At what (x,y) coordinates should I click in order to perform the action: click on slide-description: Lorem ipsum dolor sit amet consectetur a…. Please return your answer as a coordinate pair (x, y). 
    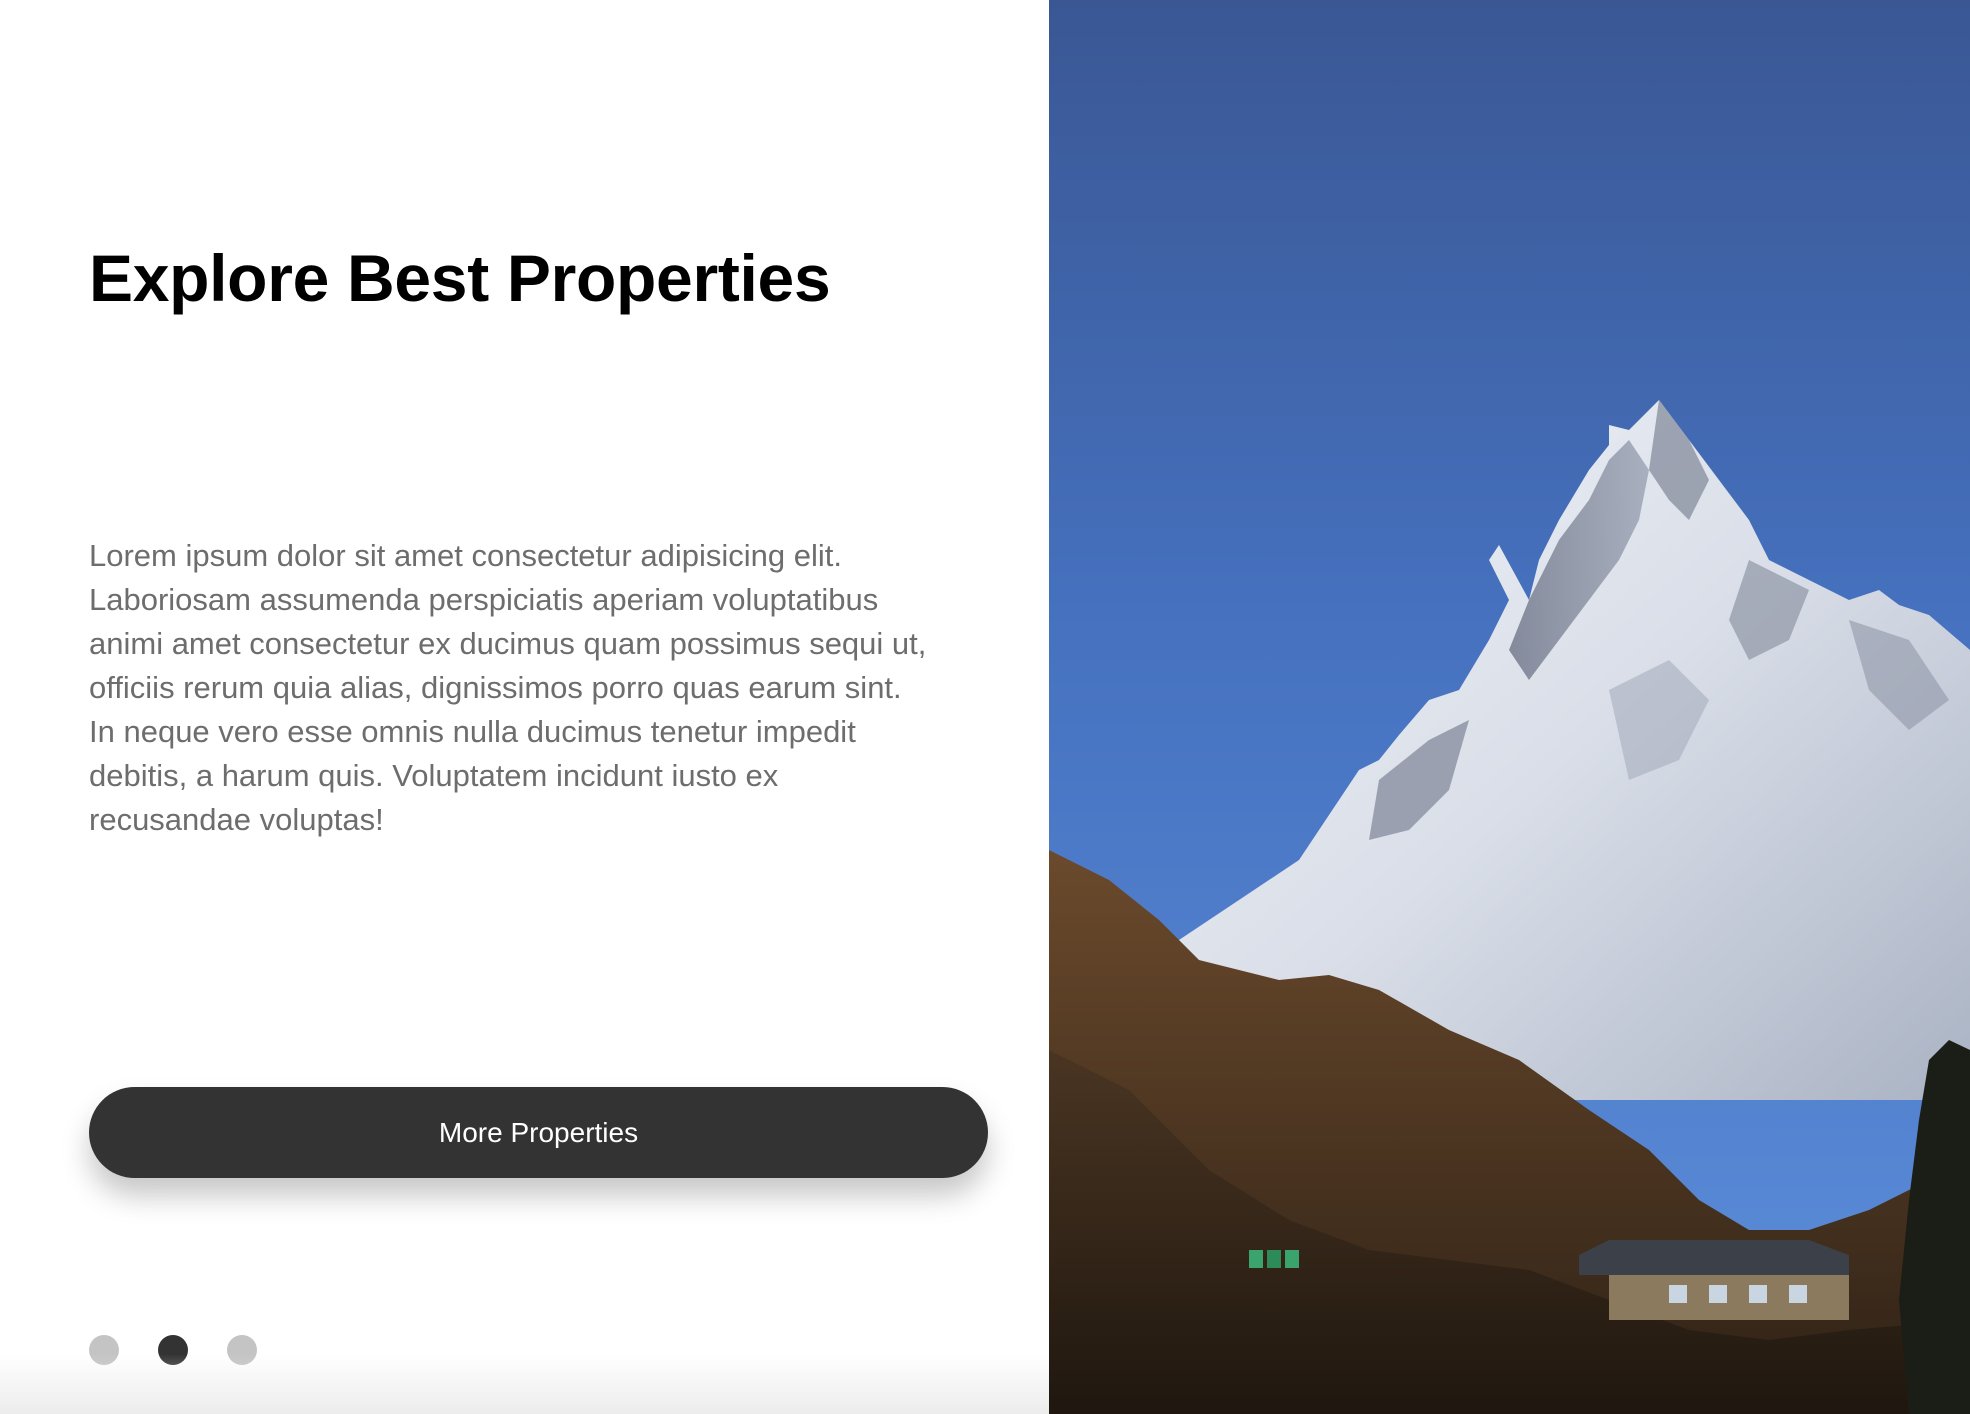
    Looking at the image, I should click on (508, 687).